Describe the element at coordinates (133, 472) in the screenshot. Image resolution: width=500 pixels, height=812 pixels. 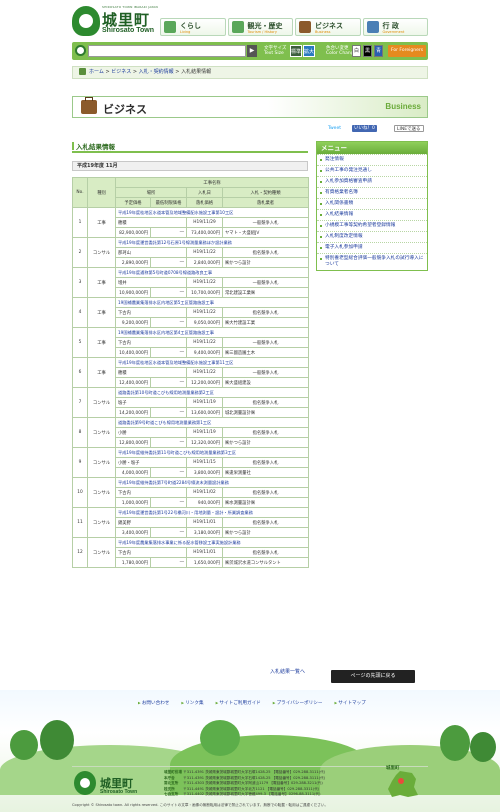
I see `cell-planned-price: 4,000,000円` at that location.